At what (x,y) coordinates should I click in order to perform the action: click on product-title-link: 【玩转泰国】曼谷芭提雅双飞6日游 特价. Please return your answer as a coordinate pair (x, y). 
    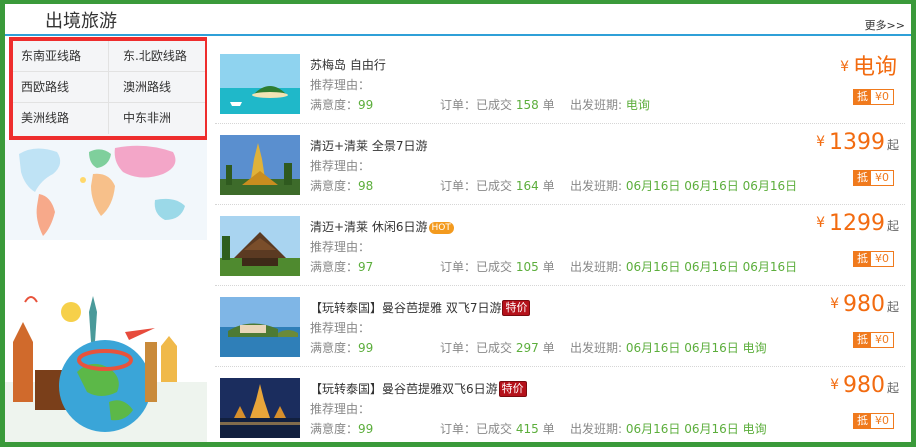
    Looking at the image, I should click on (418, 388).